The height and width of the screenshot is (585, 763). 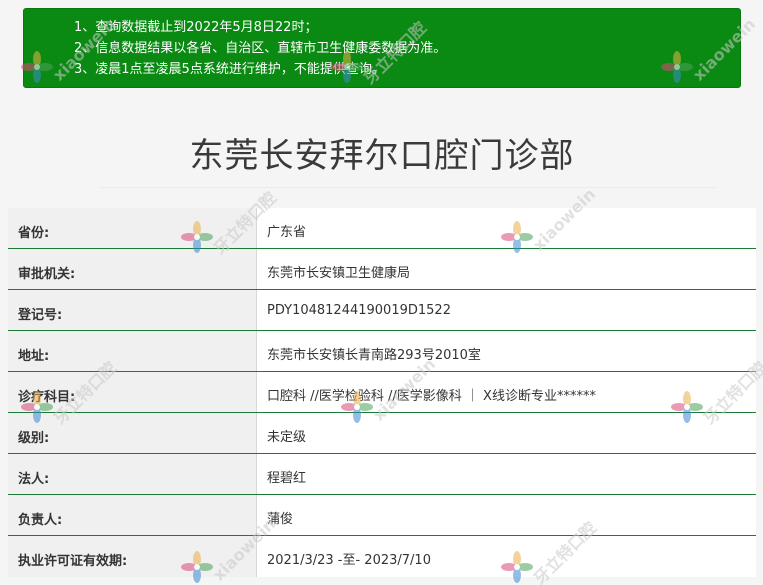 I want to click on table-row-registration: 登记号: PDY10481244190019D1522, so click(x=382, y=310).